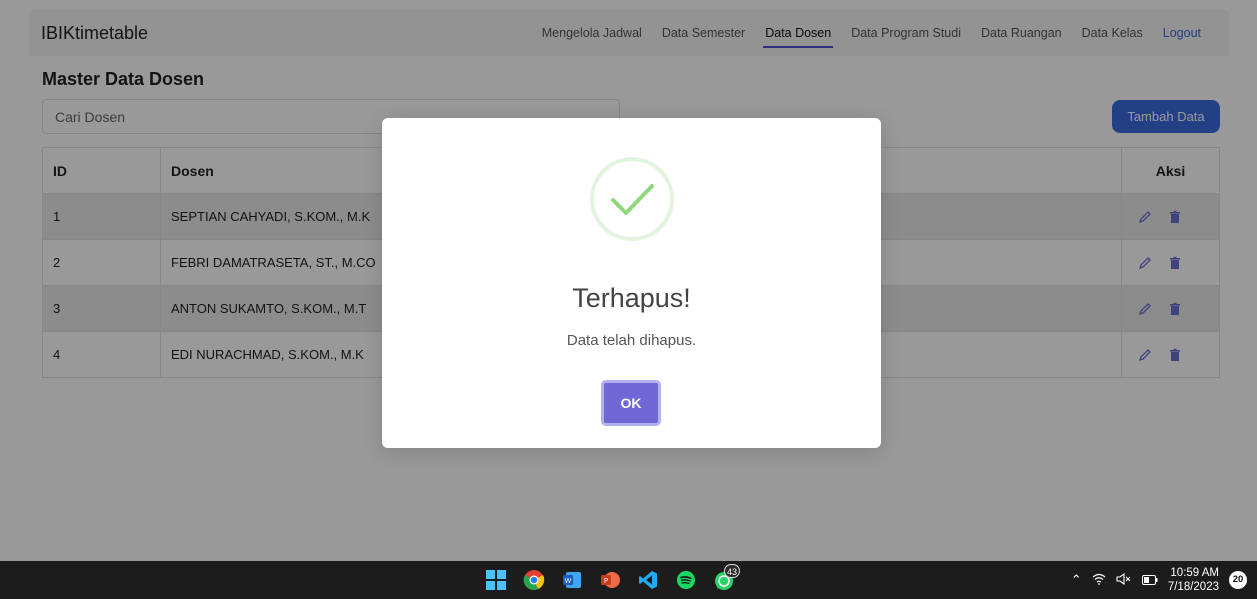 Image resolution: width=1257 pixels, height=599 pixels. Describe the element at coordinates (568, 581) in the screenshot. I see `svg-text: W` at that location.